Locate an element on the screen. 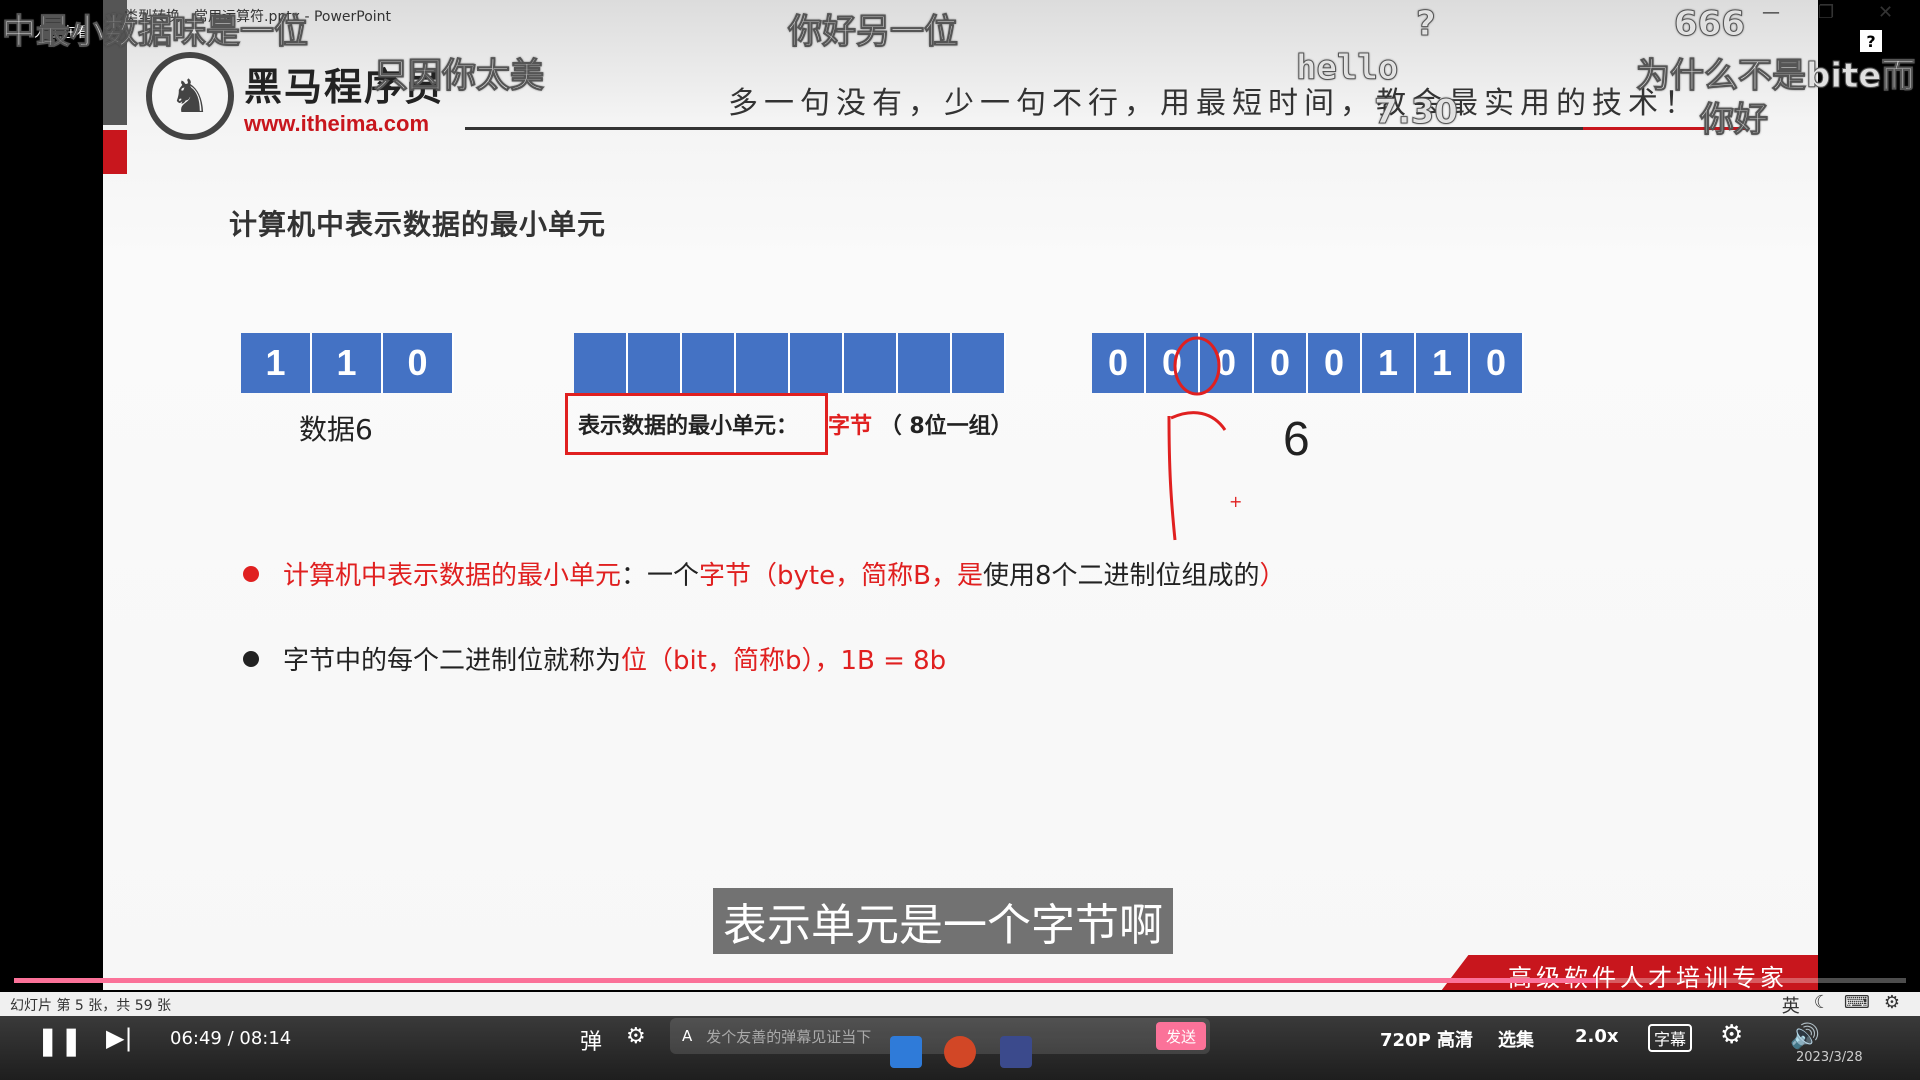  logo-url: www.itheima.com is located at coordinates (337, 123).